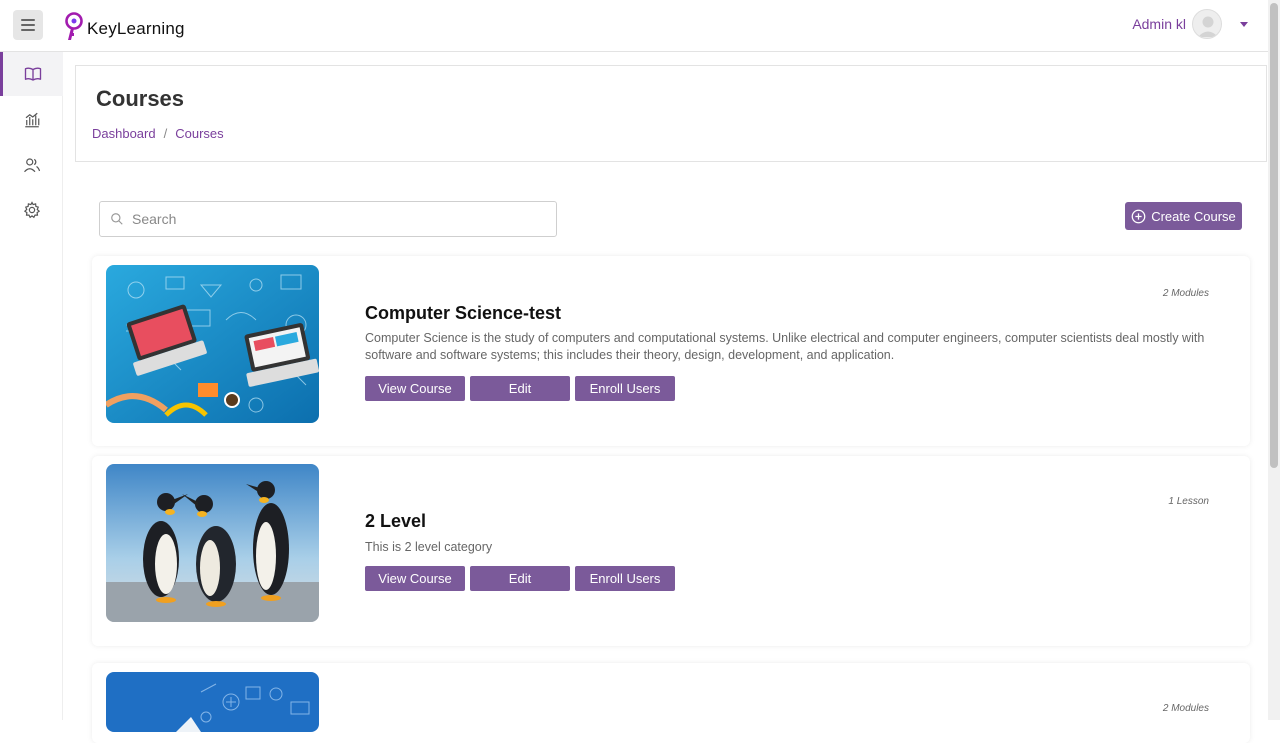 This screenshot has width=1280, height=743. I want to click on sidebar-item-reports, so click(31, 120).